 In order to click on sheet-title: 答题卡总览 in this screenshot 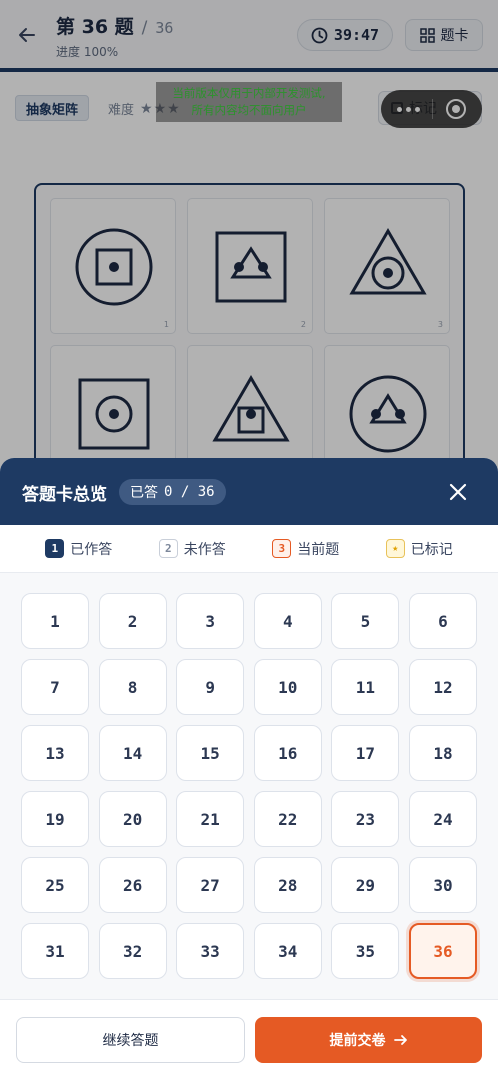, I will do `click(64, 495)`.